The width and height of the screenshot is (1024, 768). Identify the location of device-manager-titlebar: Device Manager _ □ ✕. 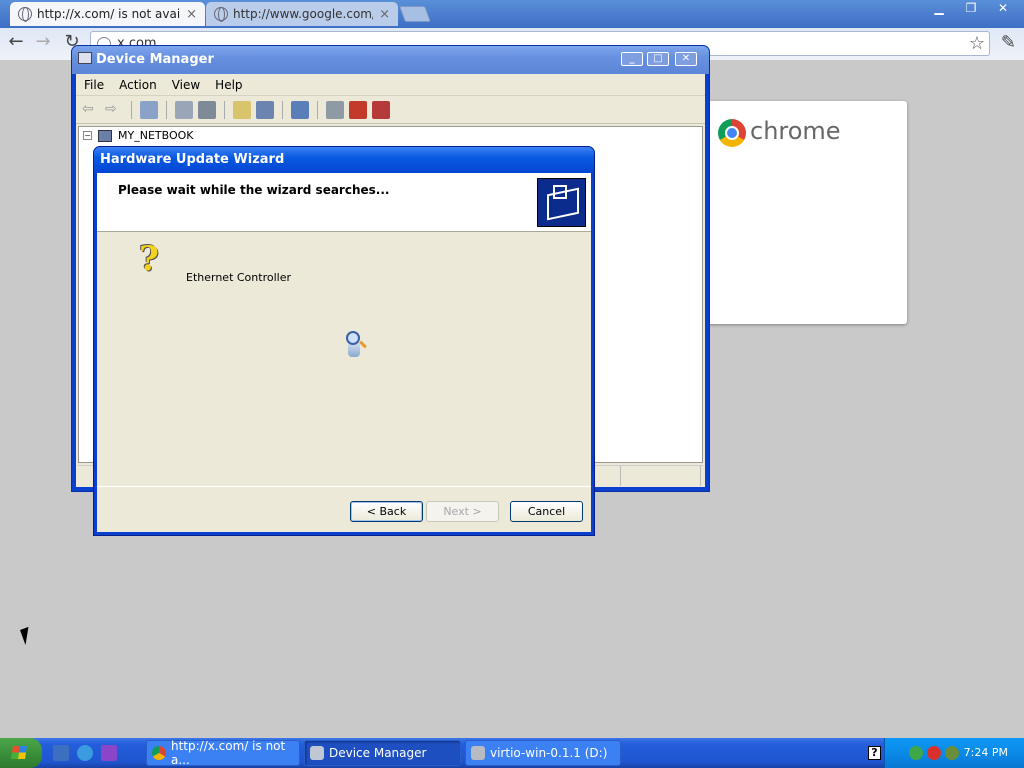
(390, 60).